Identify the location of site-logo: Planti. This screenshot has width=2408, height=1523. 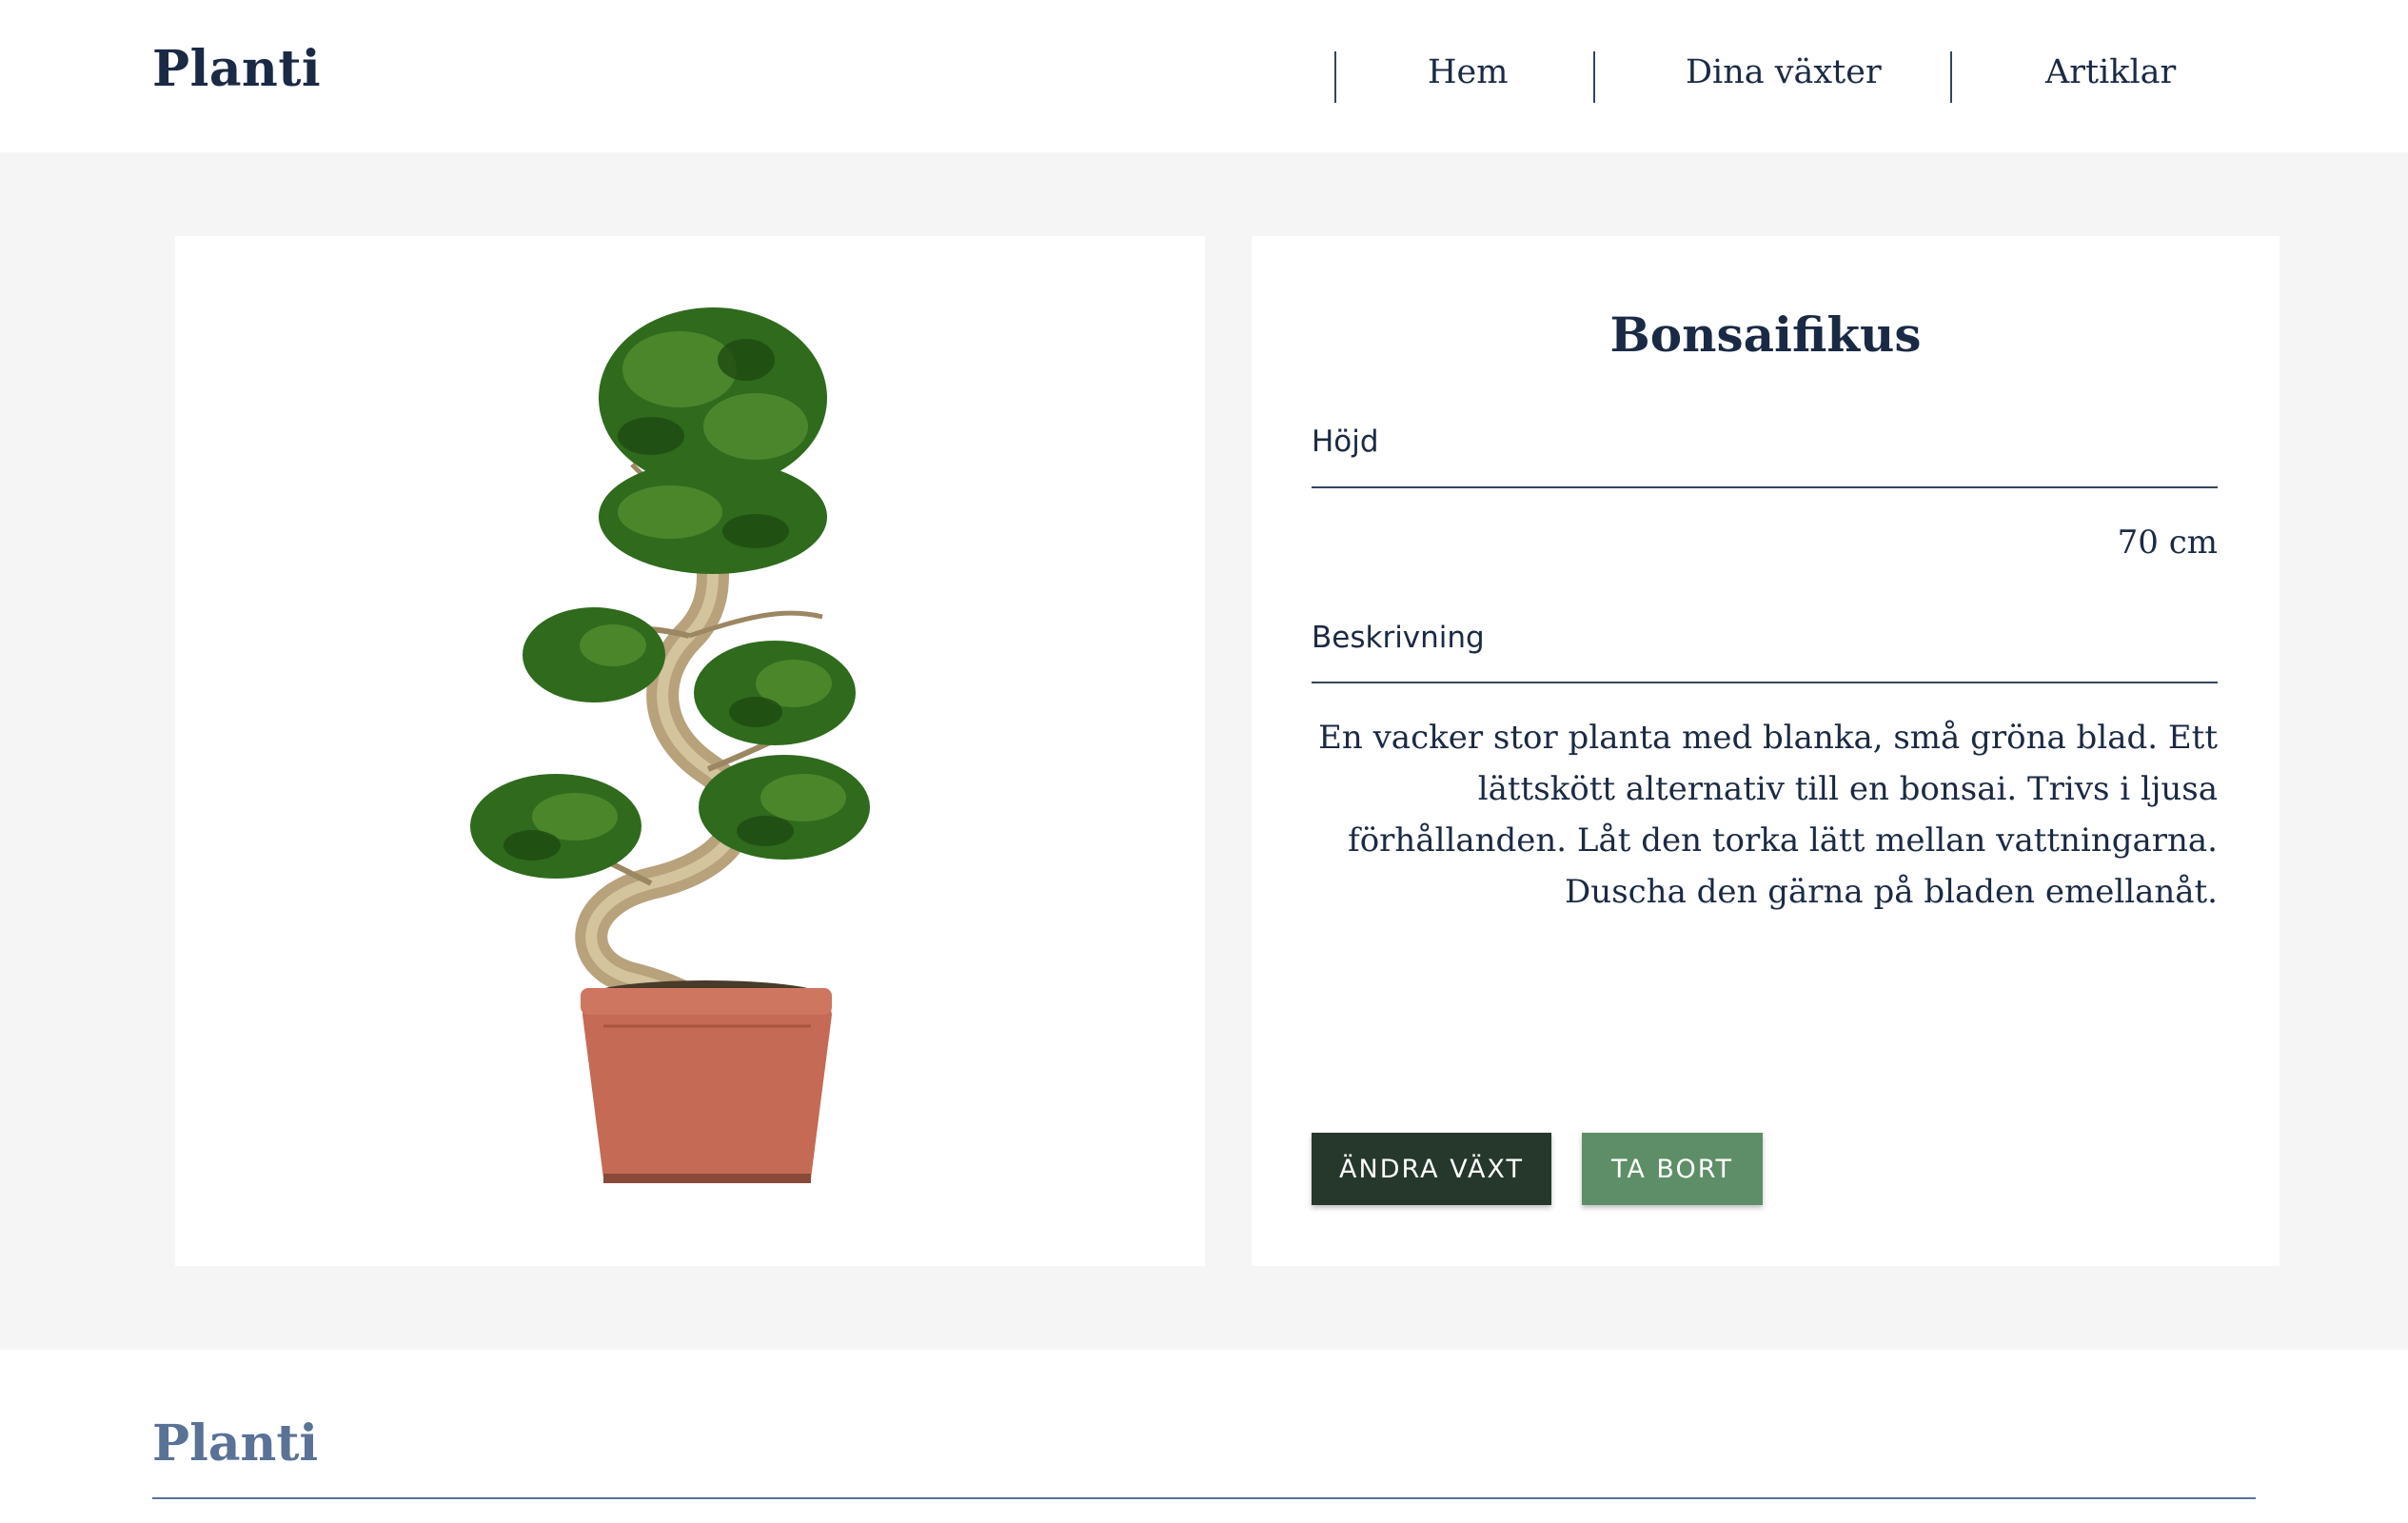
(236, 69).